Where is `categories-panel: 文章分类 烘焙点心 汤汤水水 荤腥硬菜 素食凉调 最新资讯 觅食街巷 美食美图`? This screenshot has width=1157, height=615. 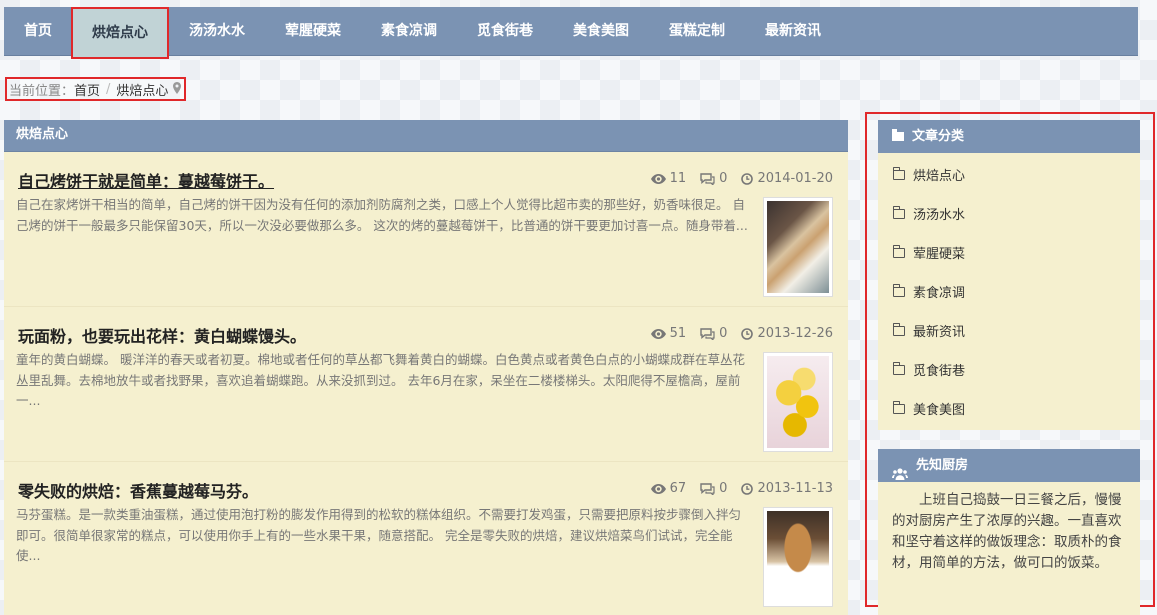 categories-panel: 文章分类 烘焙点心 汤汤水水 荤腥硬菜 素食凉调 最新资讯 觅食街巷 美食美图 is located at coordinates (1009, 275).